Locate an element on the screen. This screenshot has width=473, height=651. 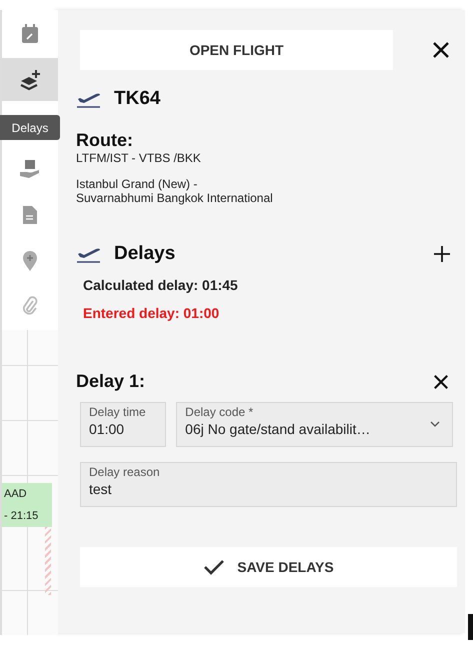
delay-time-field: Delay time 01:00 is located at coordinates (123, 424).